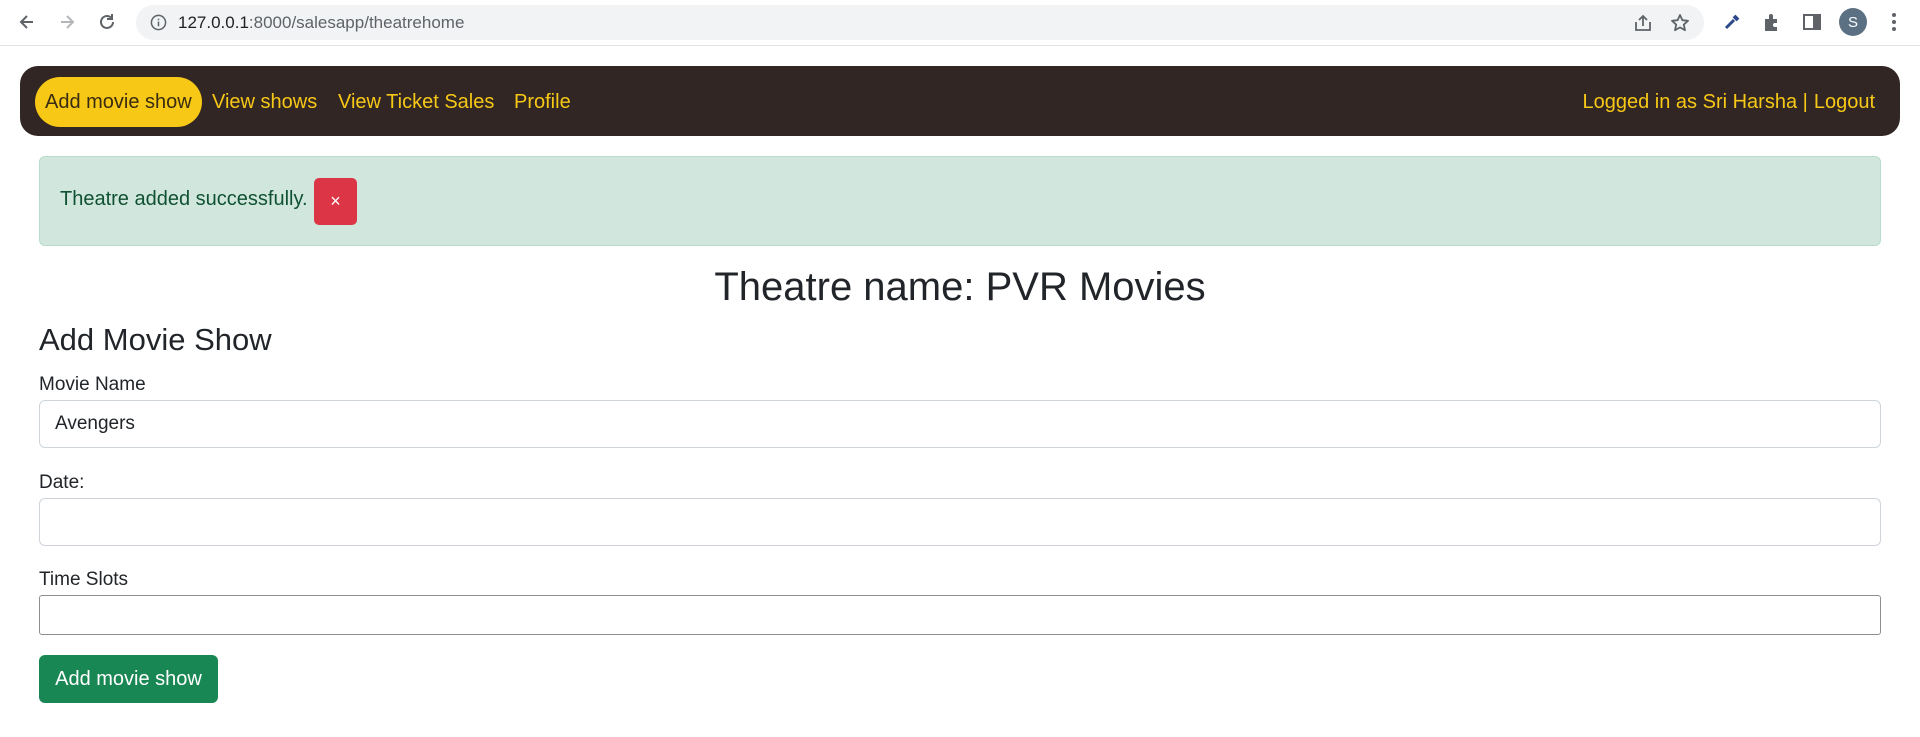 The width and height of the screenshot is (1920, 737). What do you see at coordinates (1643, 23) in the screenshot?
I see `share-icon` at bounding box center [1643, 23].